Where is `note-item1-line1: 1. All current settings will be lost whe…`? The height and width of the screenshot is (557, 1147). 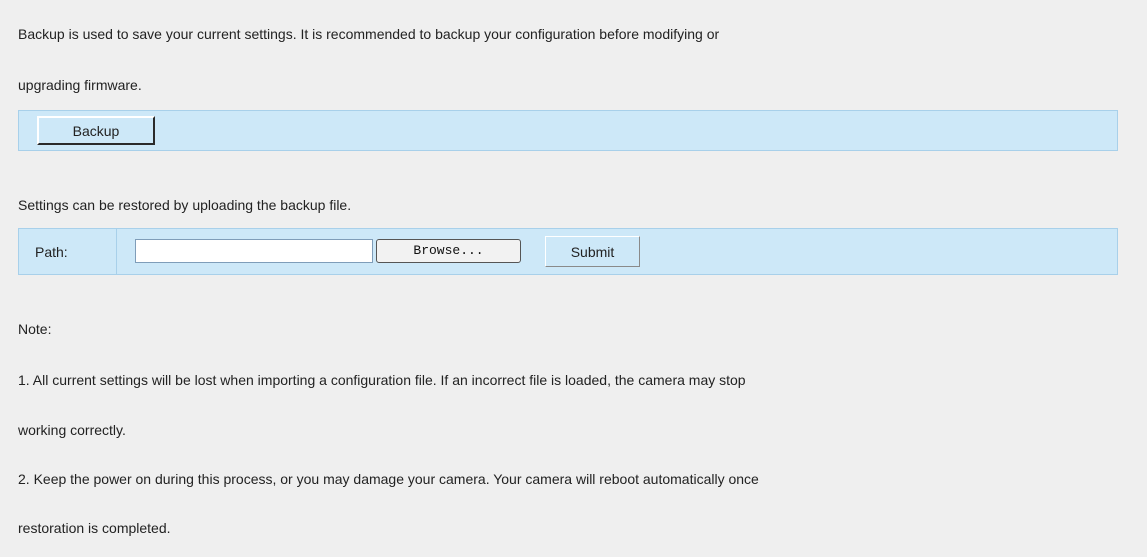
note-item1-line1: 1. All current settings will be lost whe… is located at coordinates (382, 380).